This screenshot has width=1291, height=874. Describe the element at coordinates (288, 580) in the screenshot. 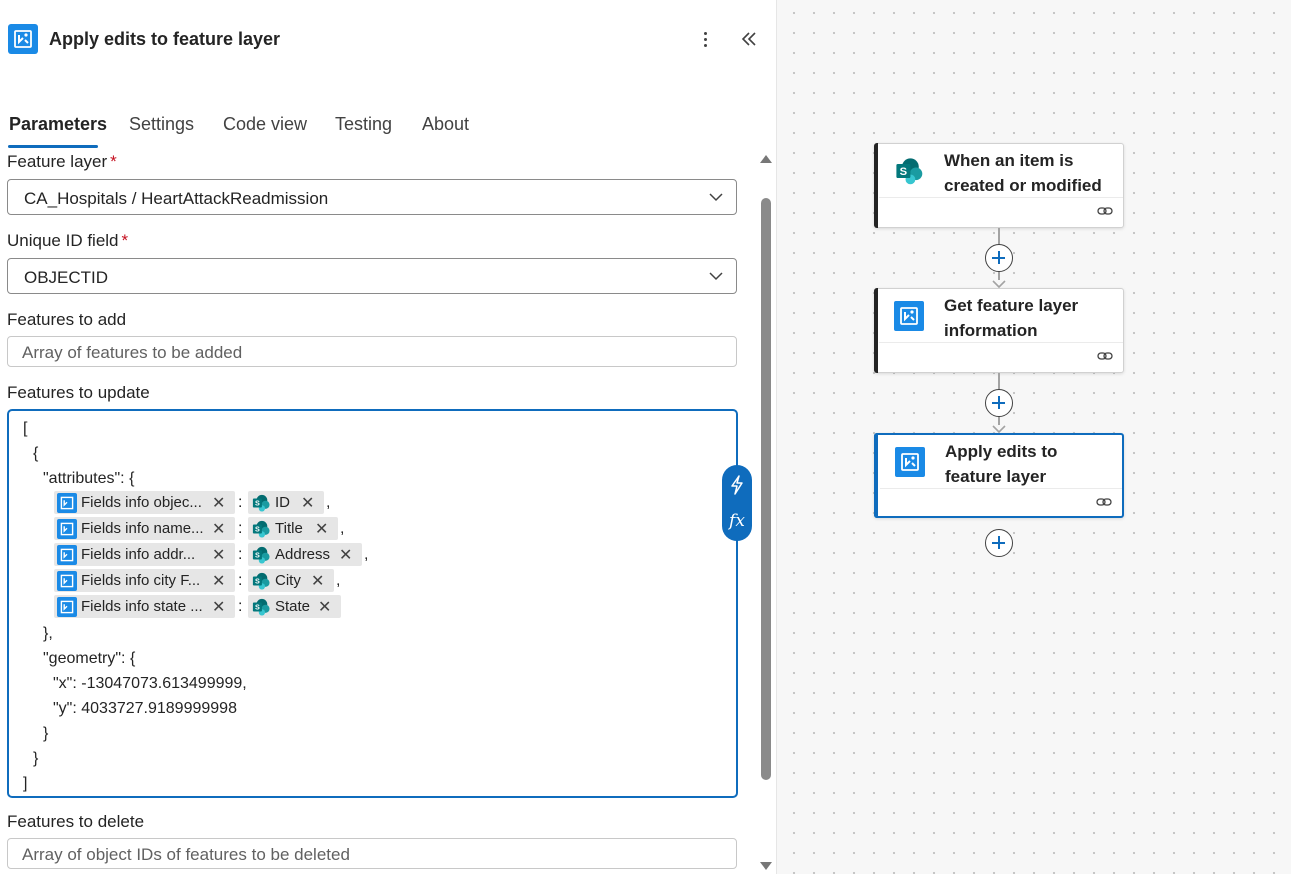

I see `token-label: City` at that location.